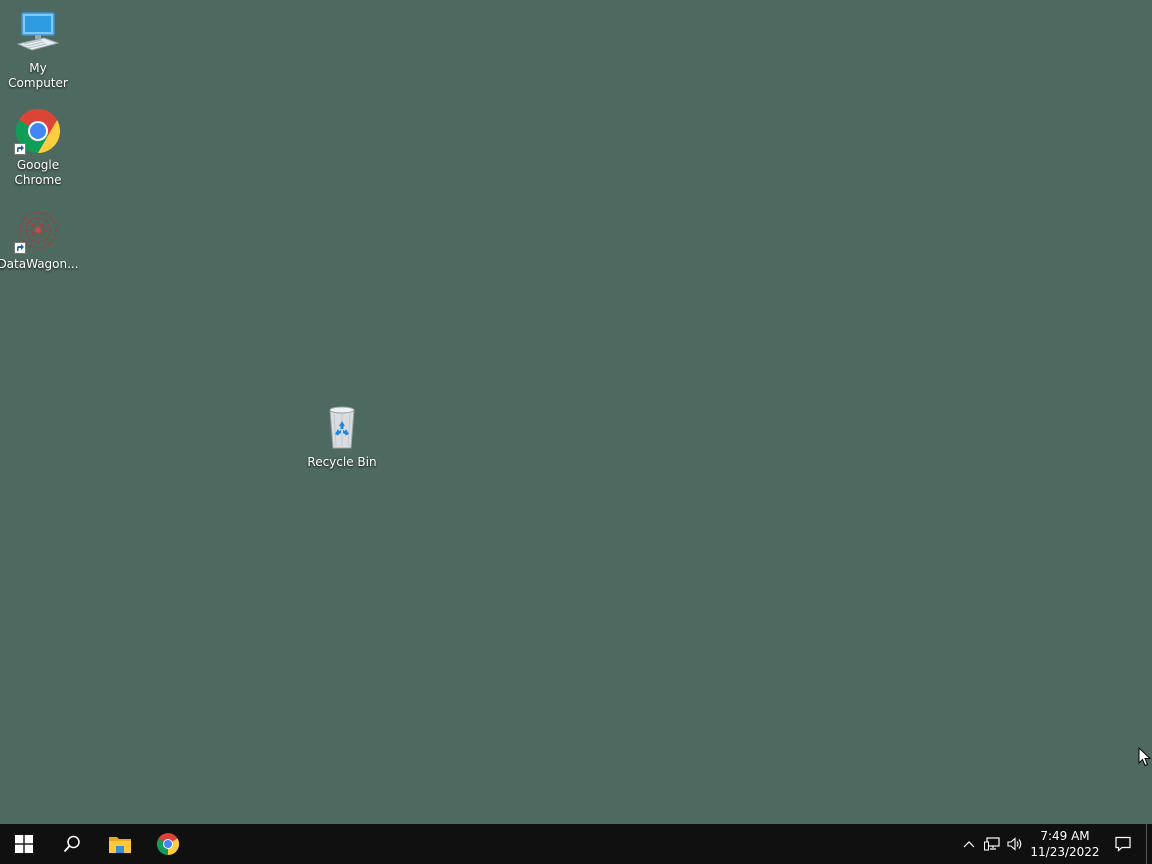  I want to click on folder-icon, so click(120, 845).